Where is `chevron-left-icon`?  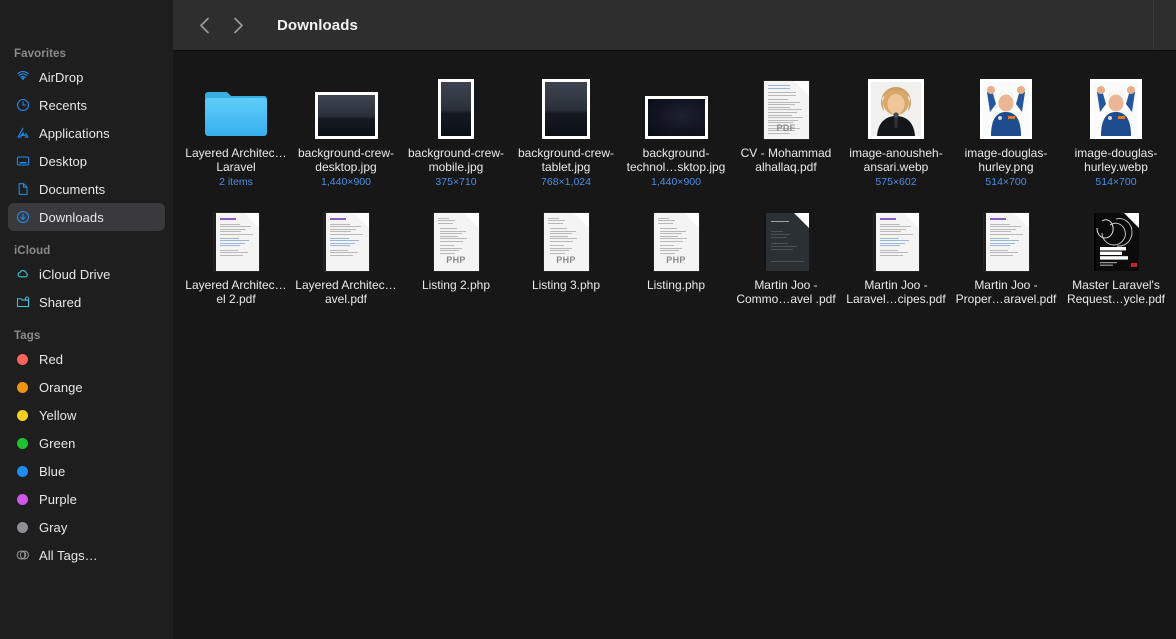
chevron-left-icon is located at coordinates (204, 25).